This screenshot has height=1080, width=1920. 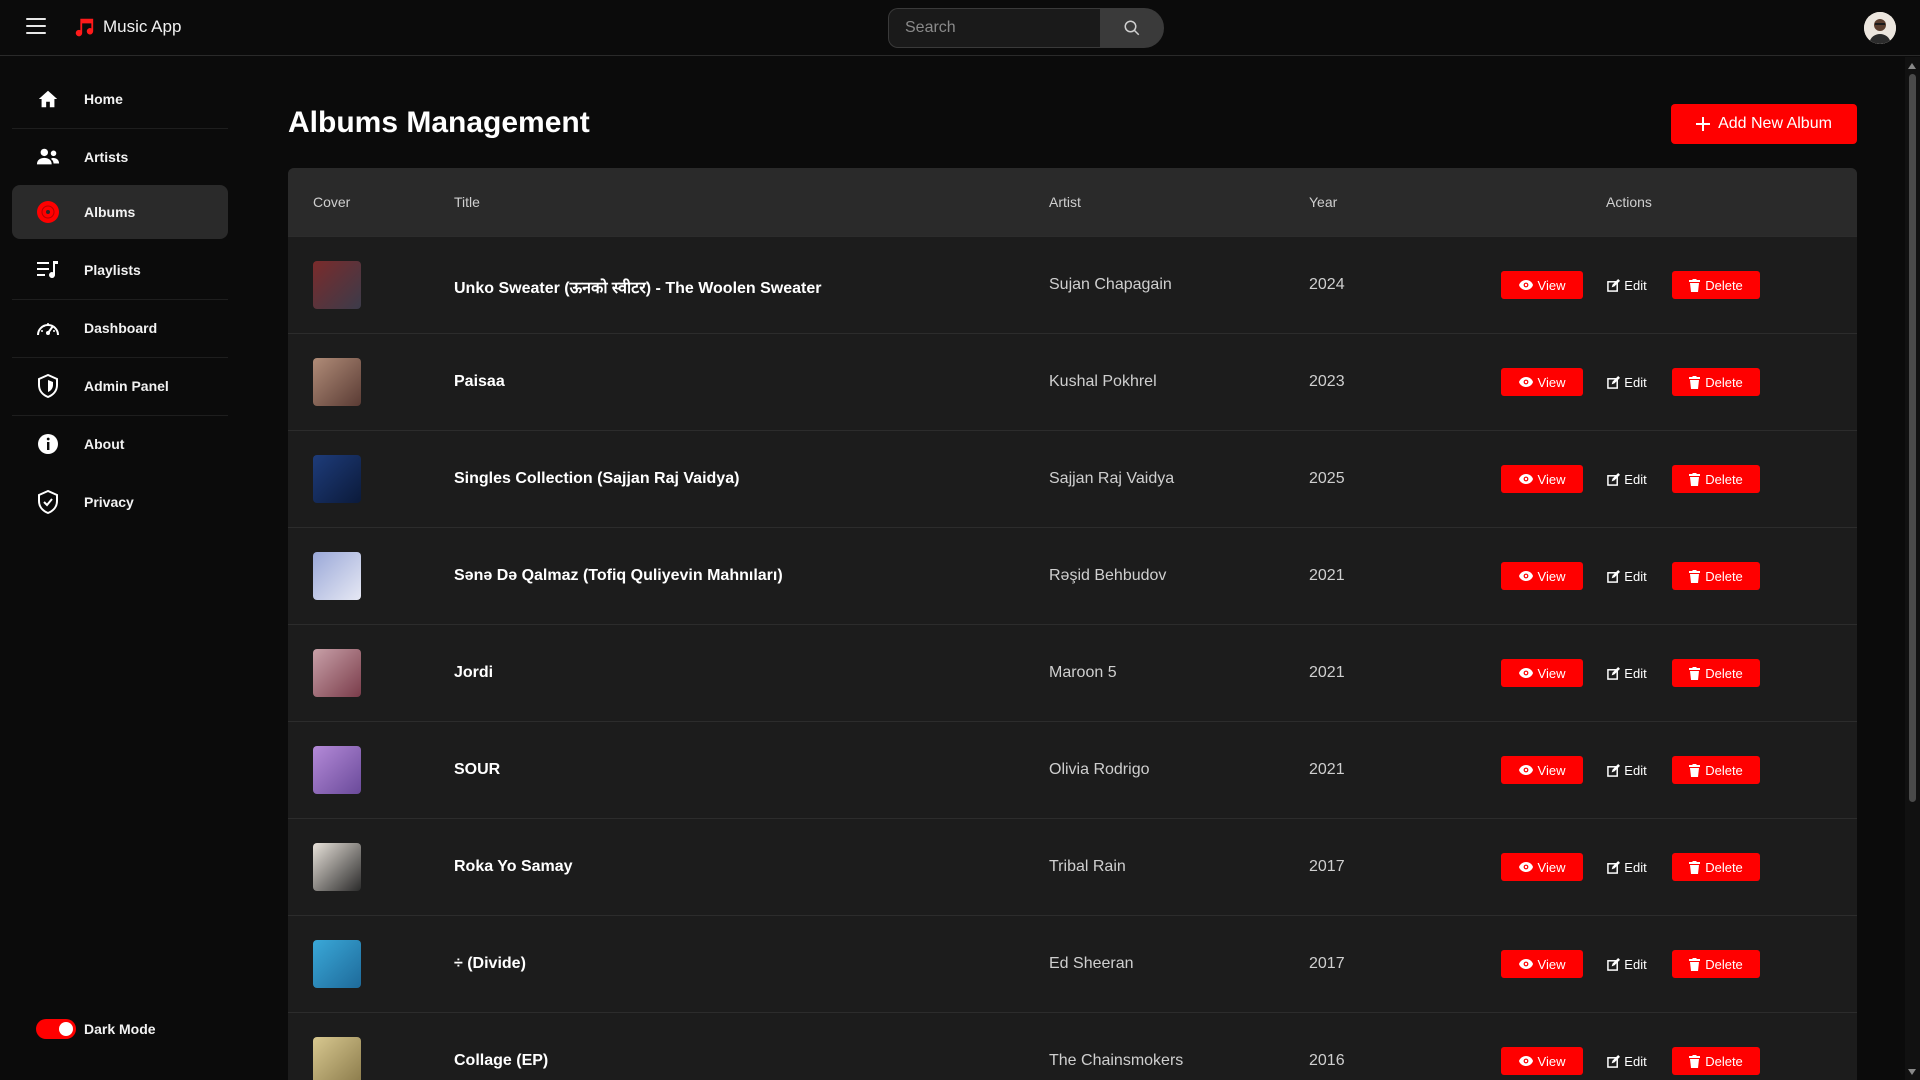 I want to click on page-title: Albums Management, so click(x=439, y=122).